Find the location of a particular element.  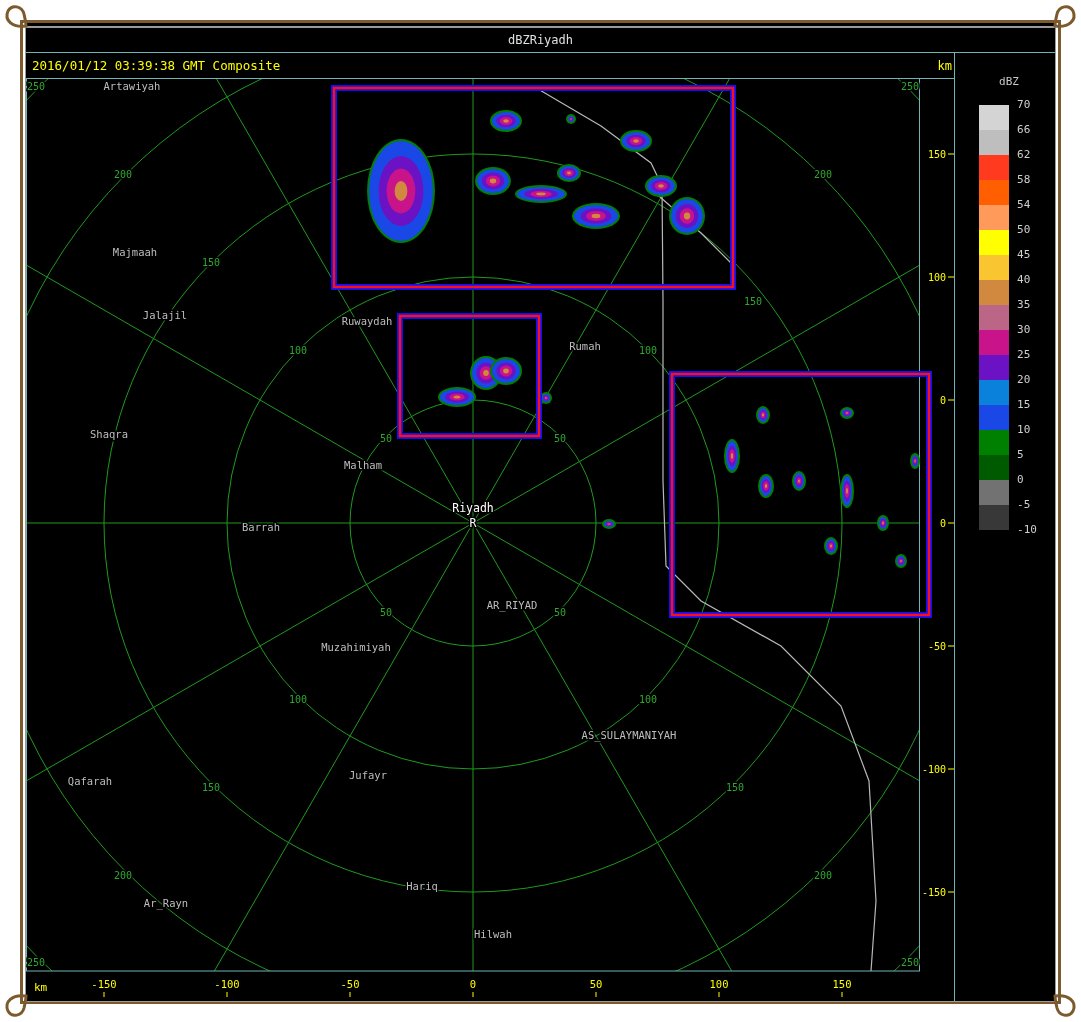

legend-label: 0 is located at coordinates (1021, 480).